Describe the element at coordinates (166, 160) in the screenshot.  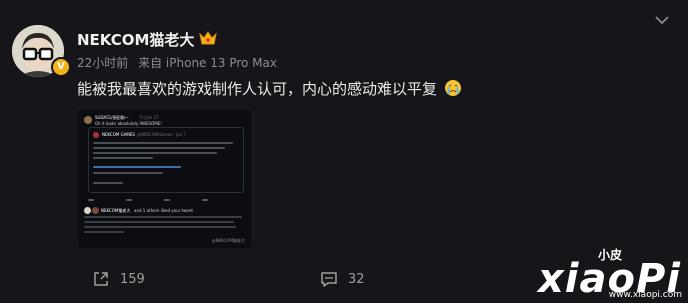
I see `embed-quote: NEKCOM GAMES @NEKCOMGames · Jan 7` at that location.